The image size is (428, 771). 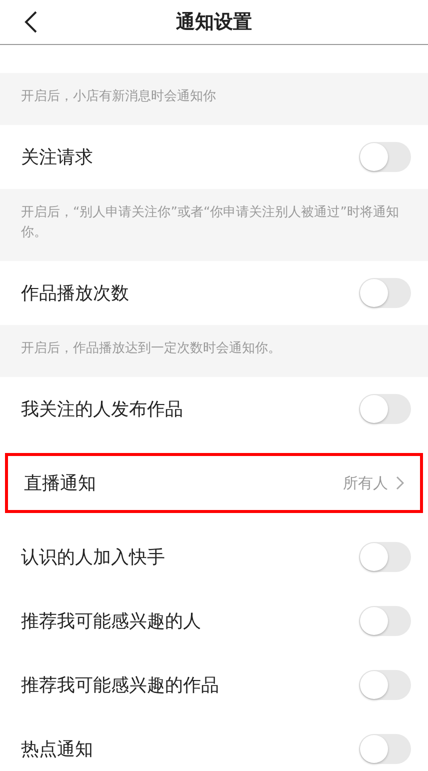 I want to click on setting-label: 认识的人加入快手, so click(x=93, y=557).